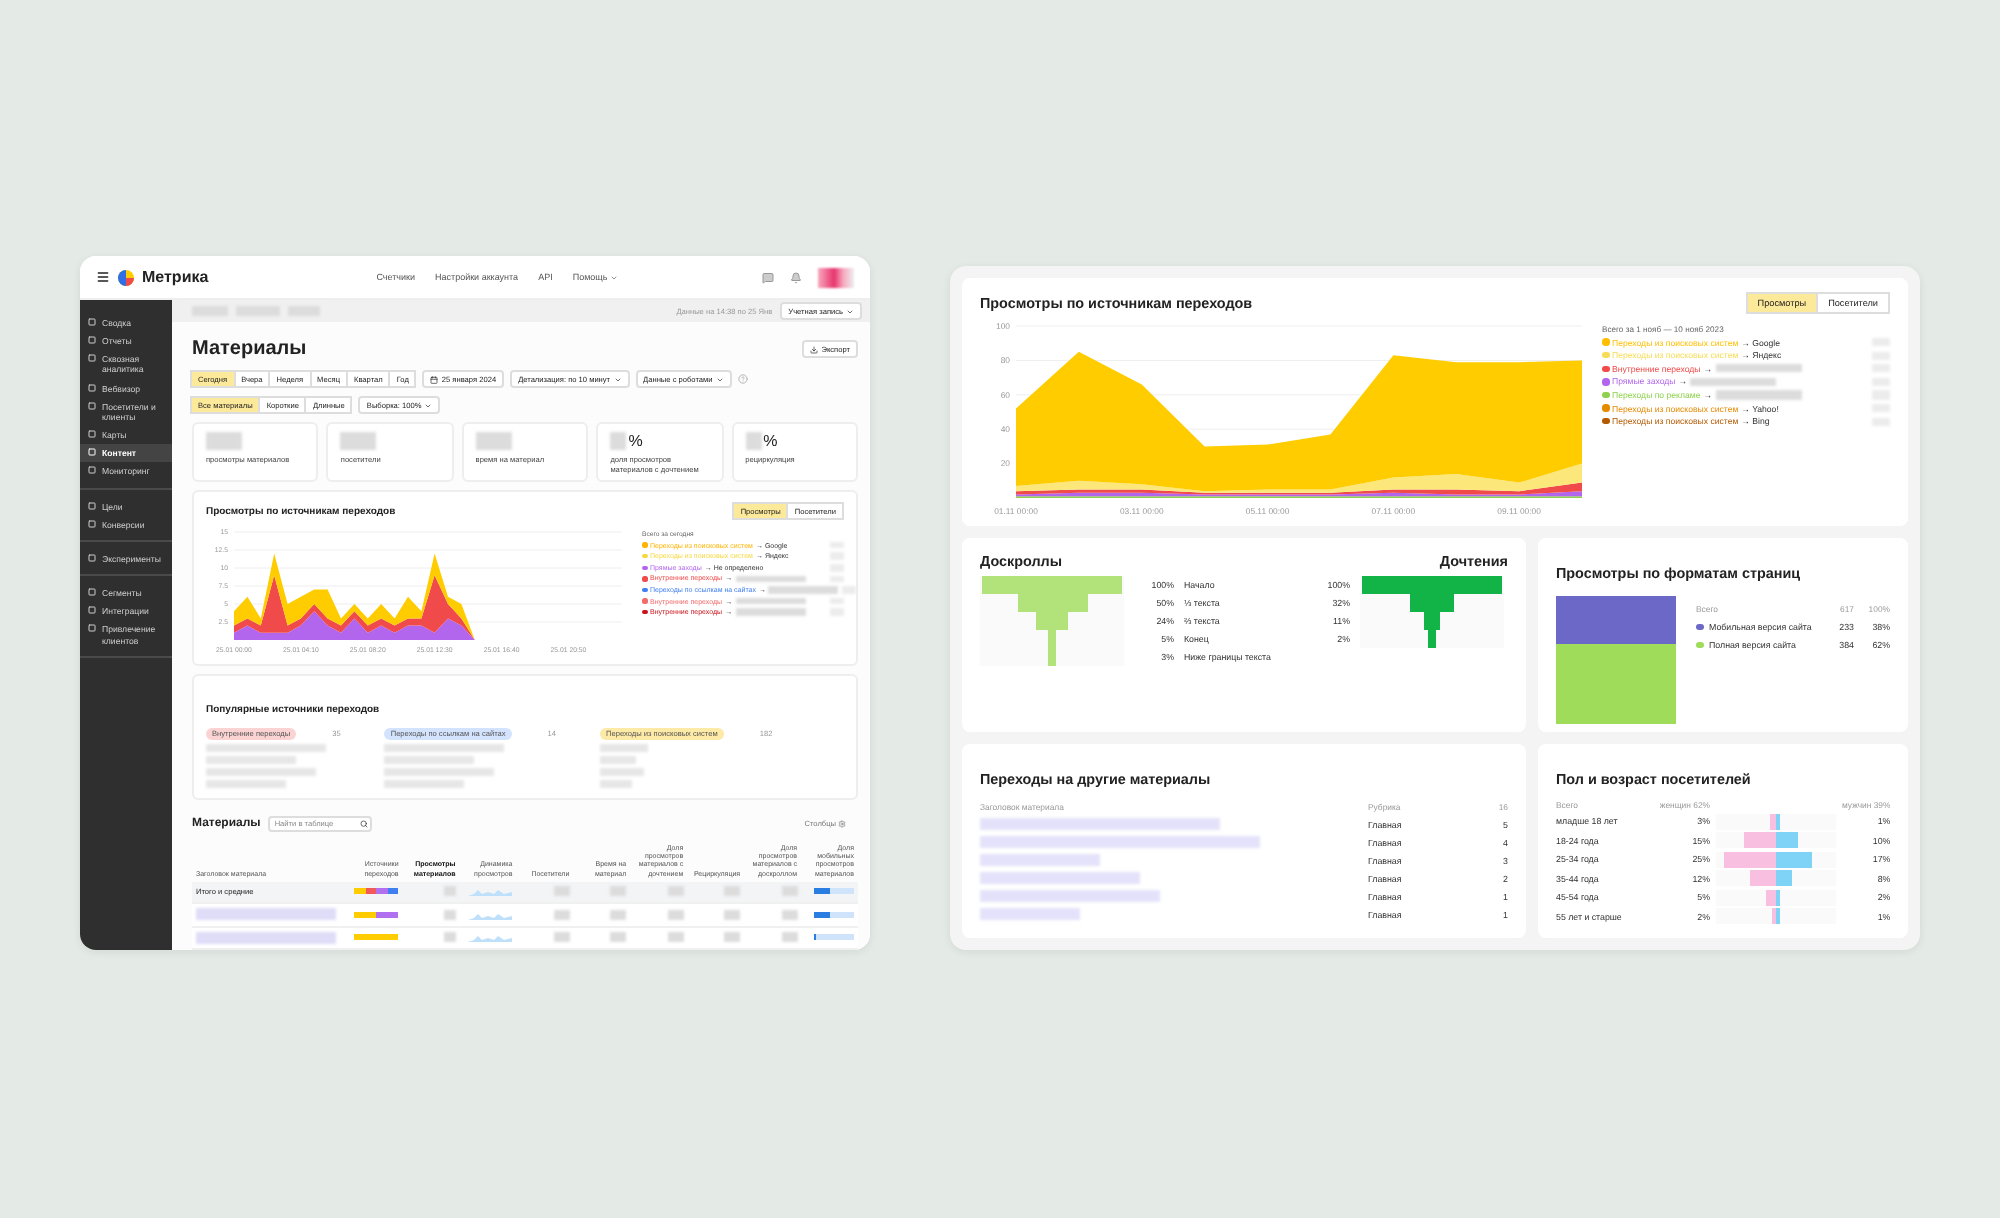 Image resolution: width=2000 pixels, height=1218 pixels. What do you see at coordinates (434, 379) in the screenshot?
I see `calendar-icon` at bounding box center [434, 379].